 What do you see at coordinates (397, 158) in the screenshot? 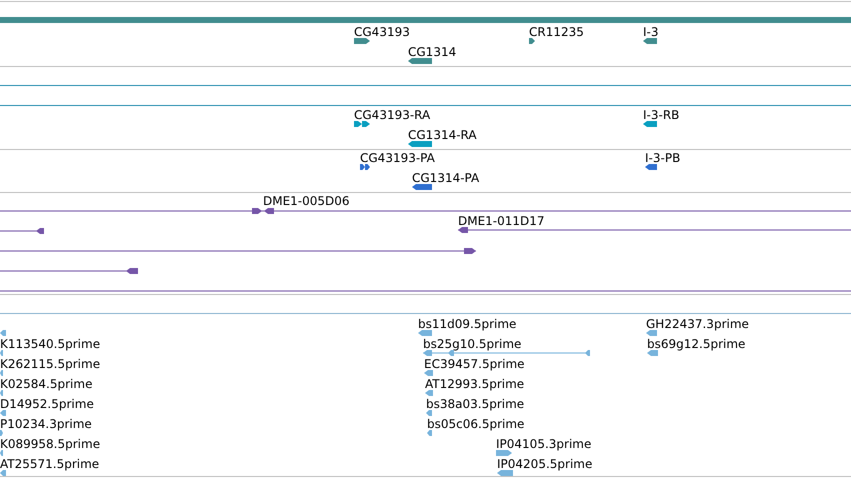
I see `feature-label: CG43193-PA` at bounding box center [397, 158].